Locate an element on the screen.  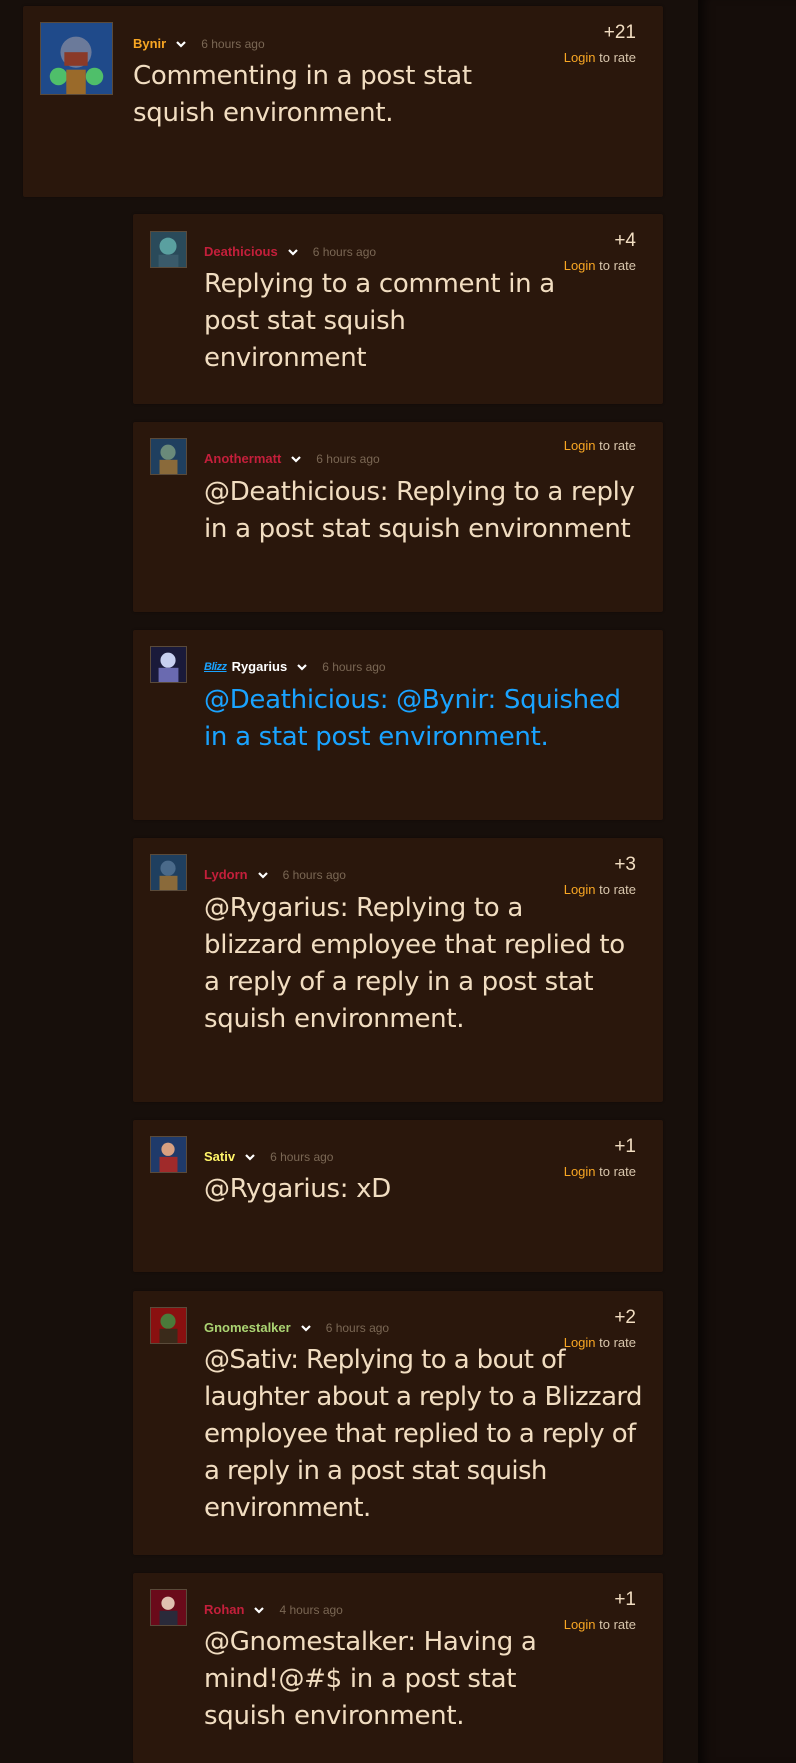
author-name: Bynir is located at coordinates (149, 43).